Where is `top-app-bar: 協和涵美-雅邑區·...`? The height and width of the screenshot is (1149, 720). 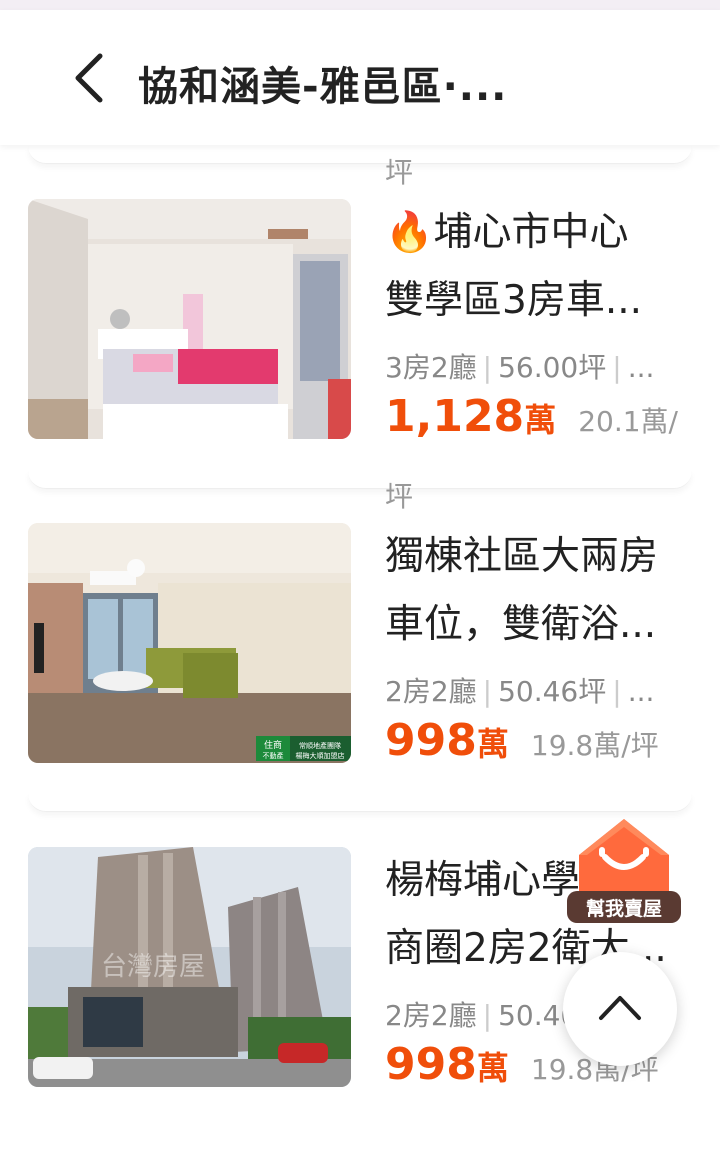 top-app-bar: 協和涵美-雅邑區·... is located at coordinates (360, 77).